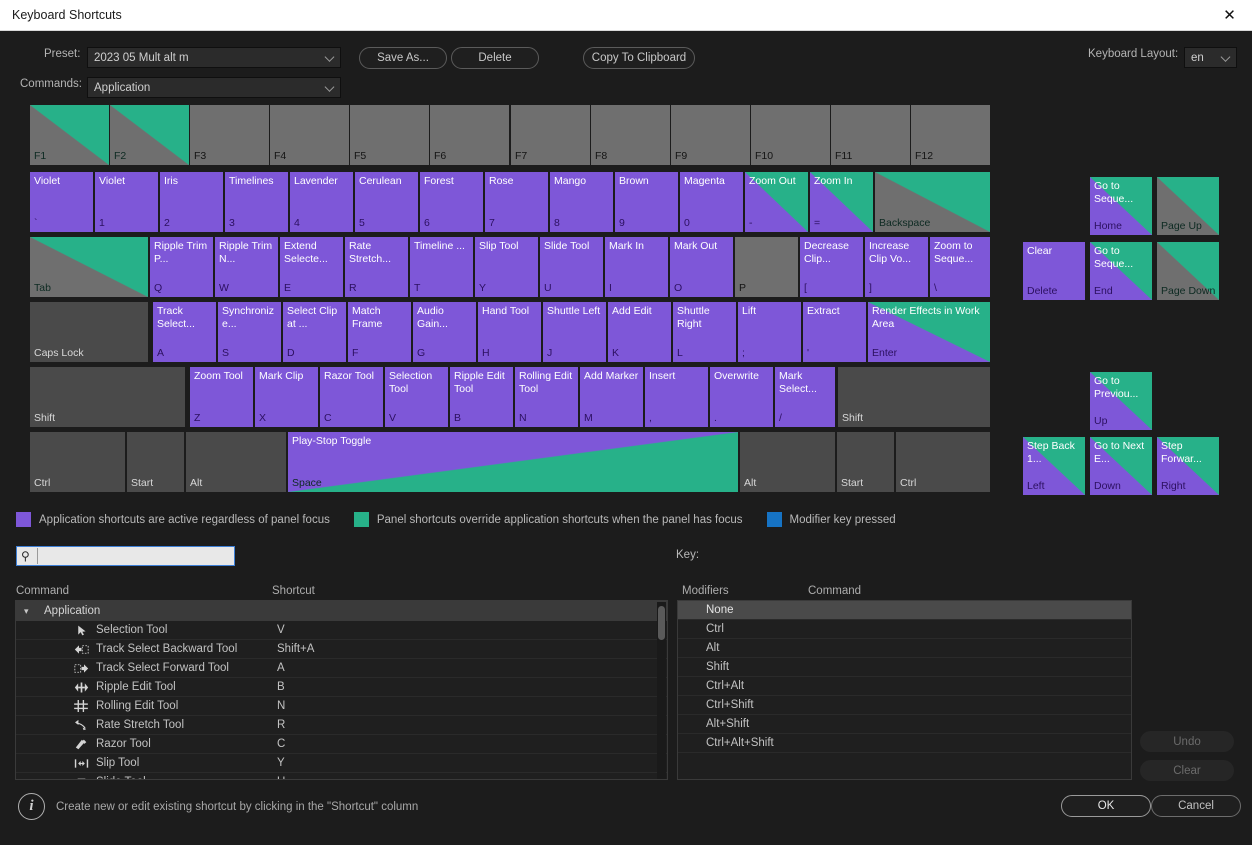  I want to click on modifier-row: Shift, so click(904, 667).